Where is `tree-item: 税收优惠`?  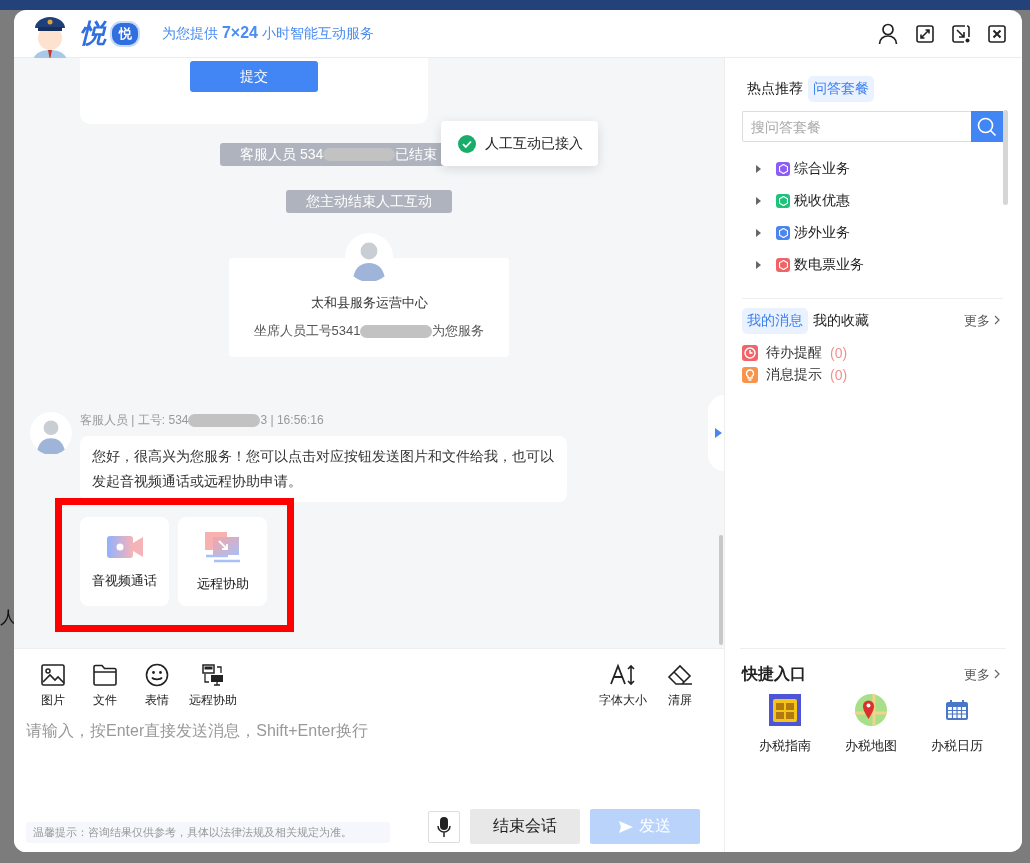
tree-item: 税收优惠 is located at coordinates (872, 201).